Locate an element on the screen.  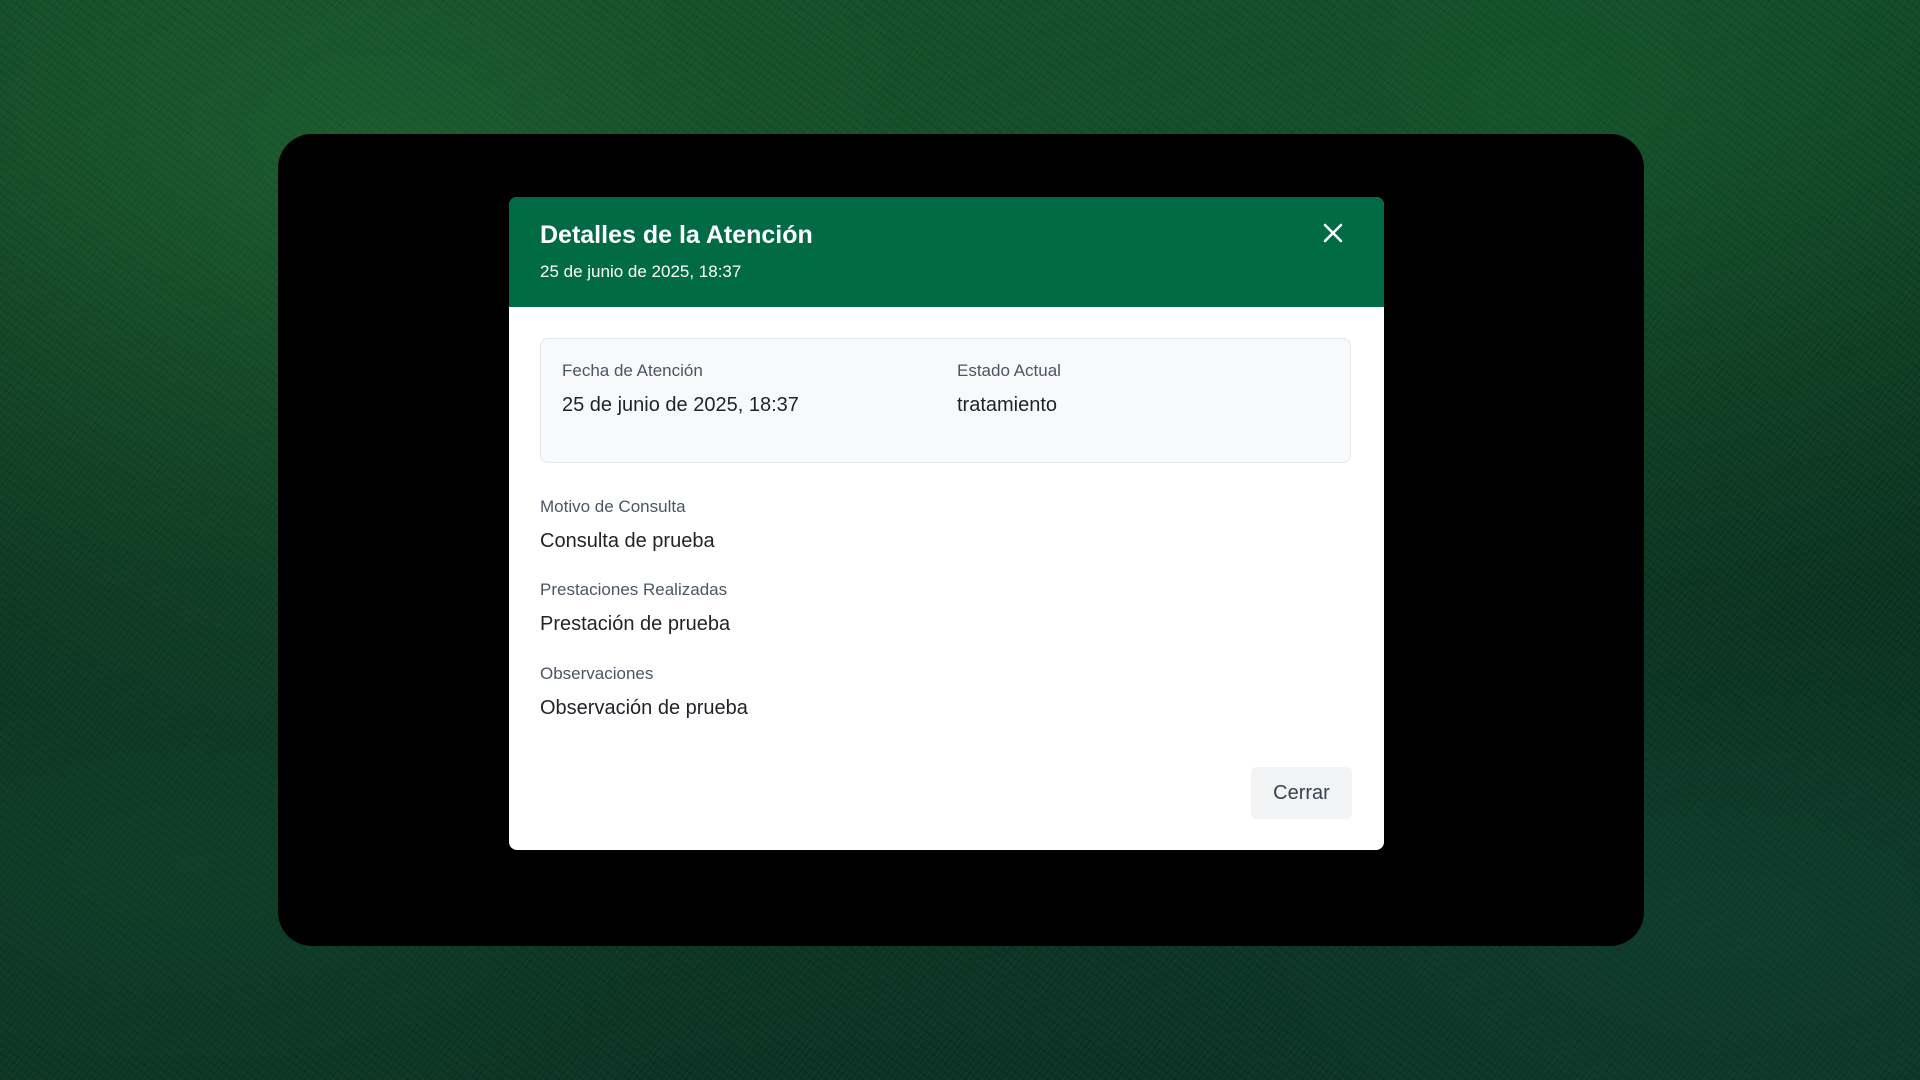
observations-label: Observaciones is located at coordinates (597, 673).